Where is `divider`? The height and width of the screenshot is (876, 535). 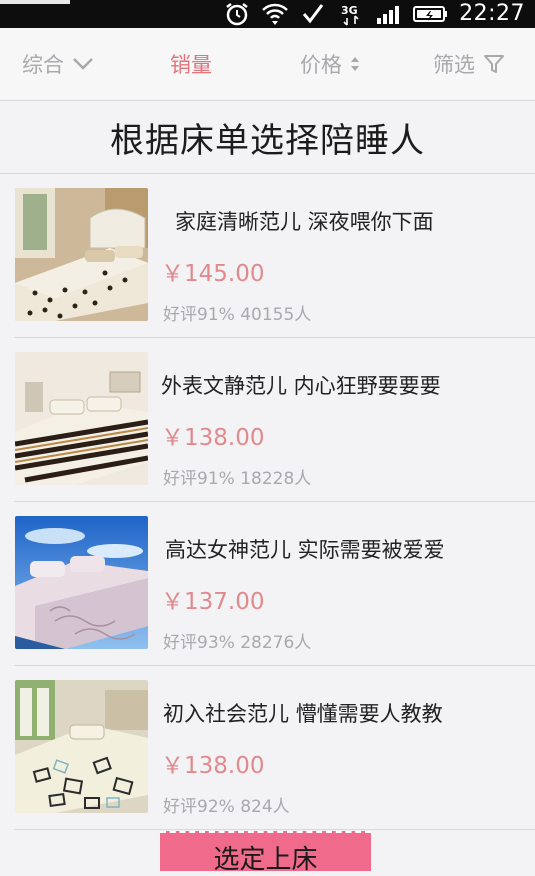
divider is located at coordinates (274, 829).